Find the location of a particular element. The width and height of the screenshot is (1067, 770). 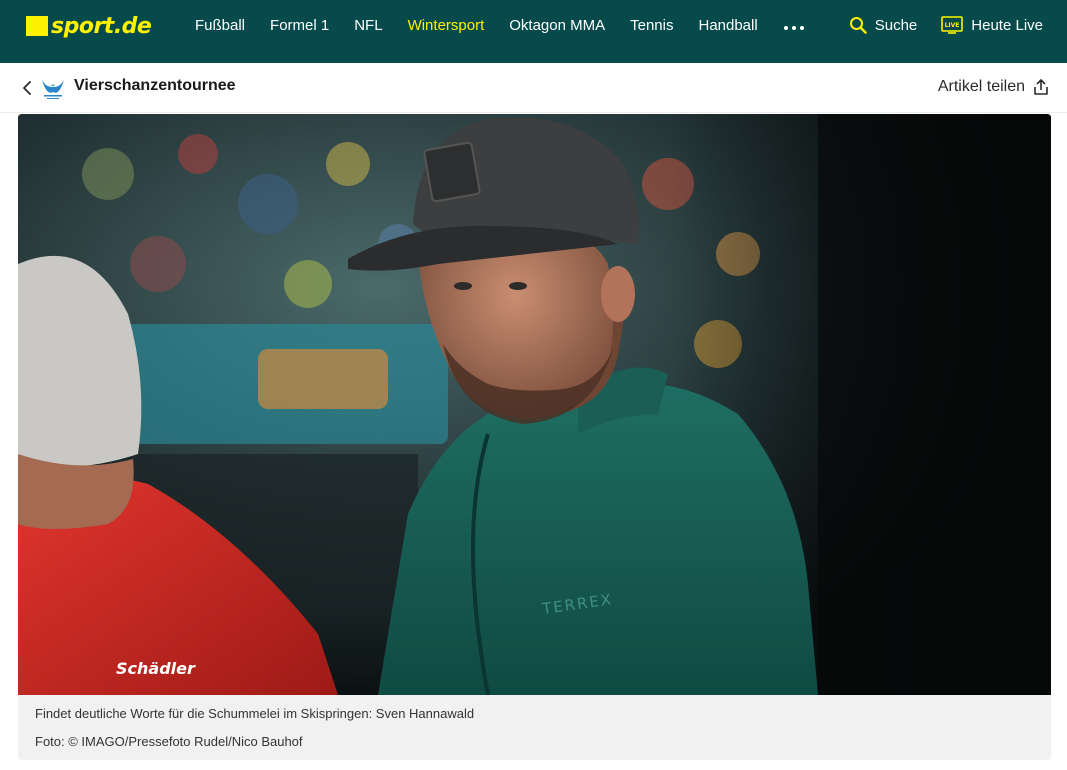

share-icon is located at coordinates (1041, 87).